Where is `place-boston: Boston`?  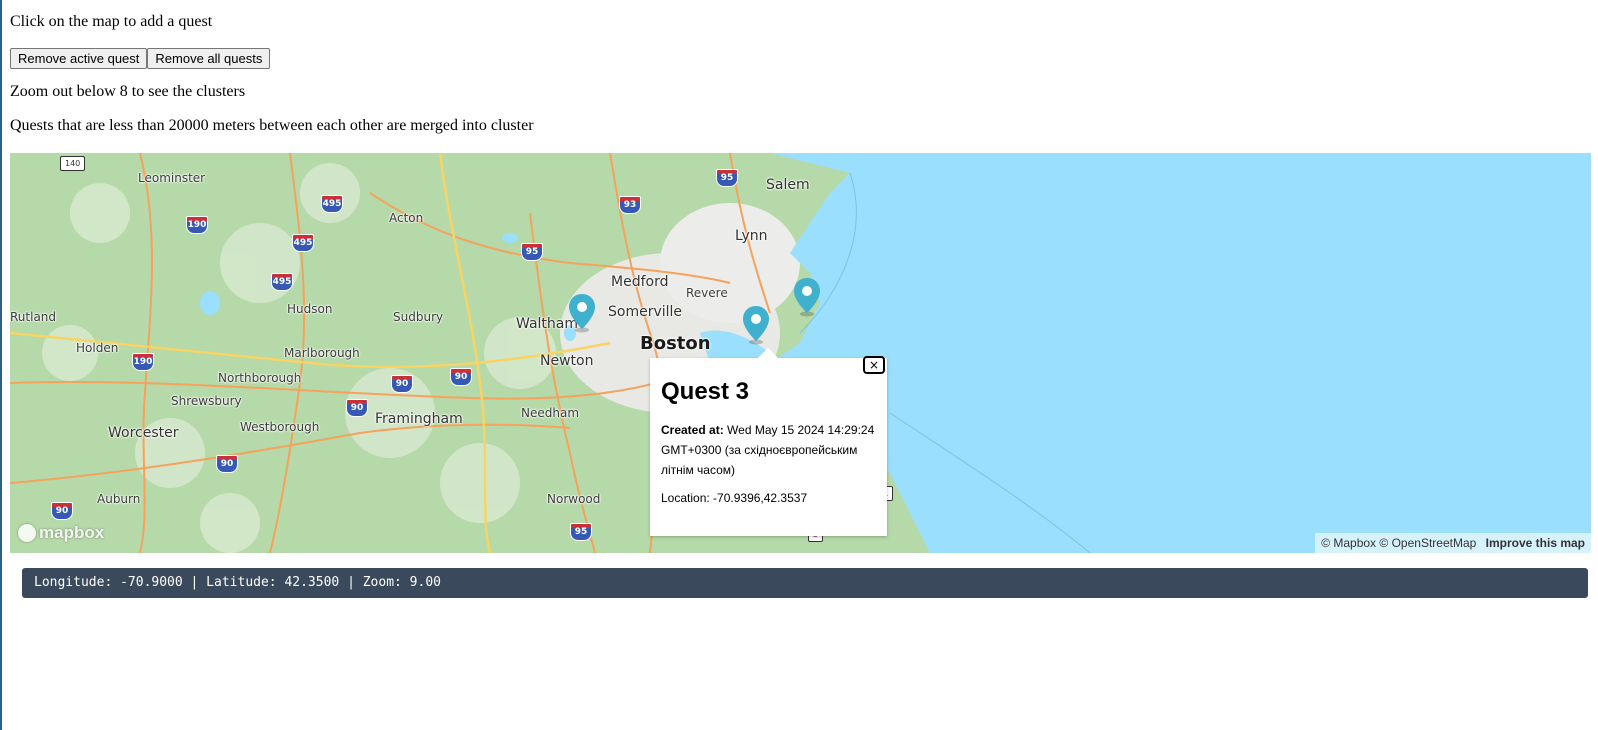 place-boston: Boston is located at coordinates (675, 343).